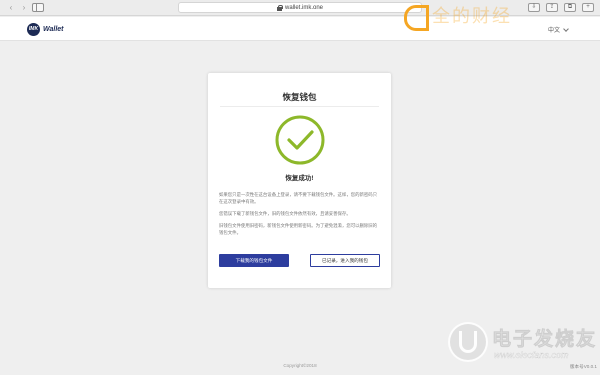  Describe the element at coordinates (299, 97) in the screenshot. I see `card-title: 恢复钱包` at that location.